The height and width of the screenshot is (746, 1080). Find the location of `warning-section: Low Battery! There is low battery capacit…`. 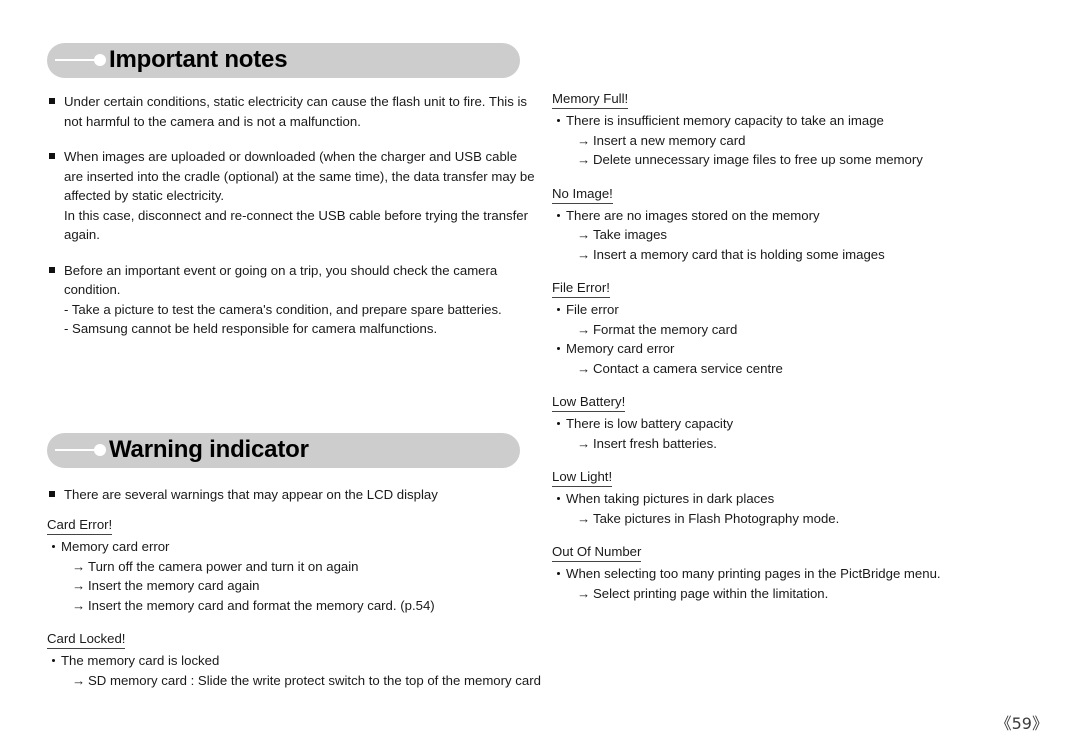

warning-section: Low Battery! There is low battery capacit… is located at coordinates (787, 422).